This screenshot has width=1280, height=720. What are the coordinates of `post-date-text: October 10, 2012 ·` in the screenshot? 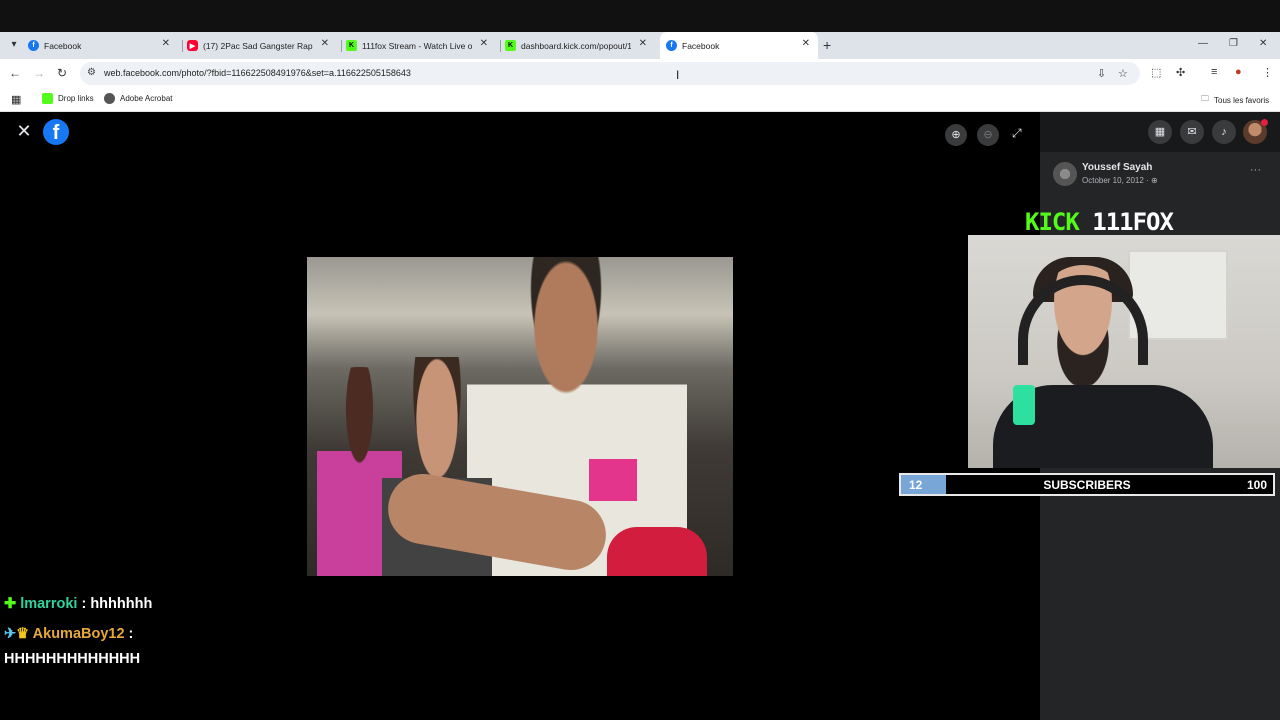 It's located at (1116, 180).